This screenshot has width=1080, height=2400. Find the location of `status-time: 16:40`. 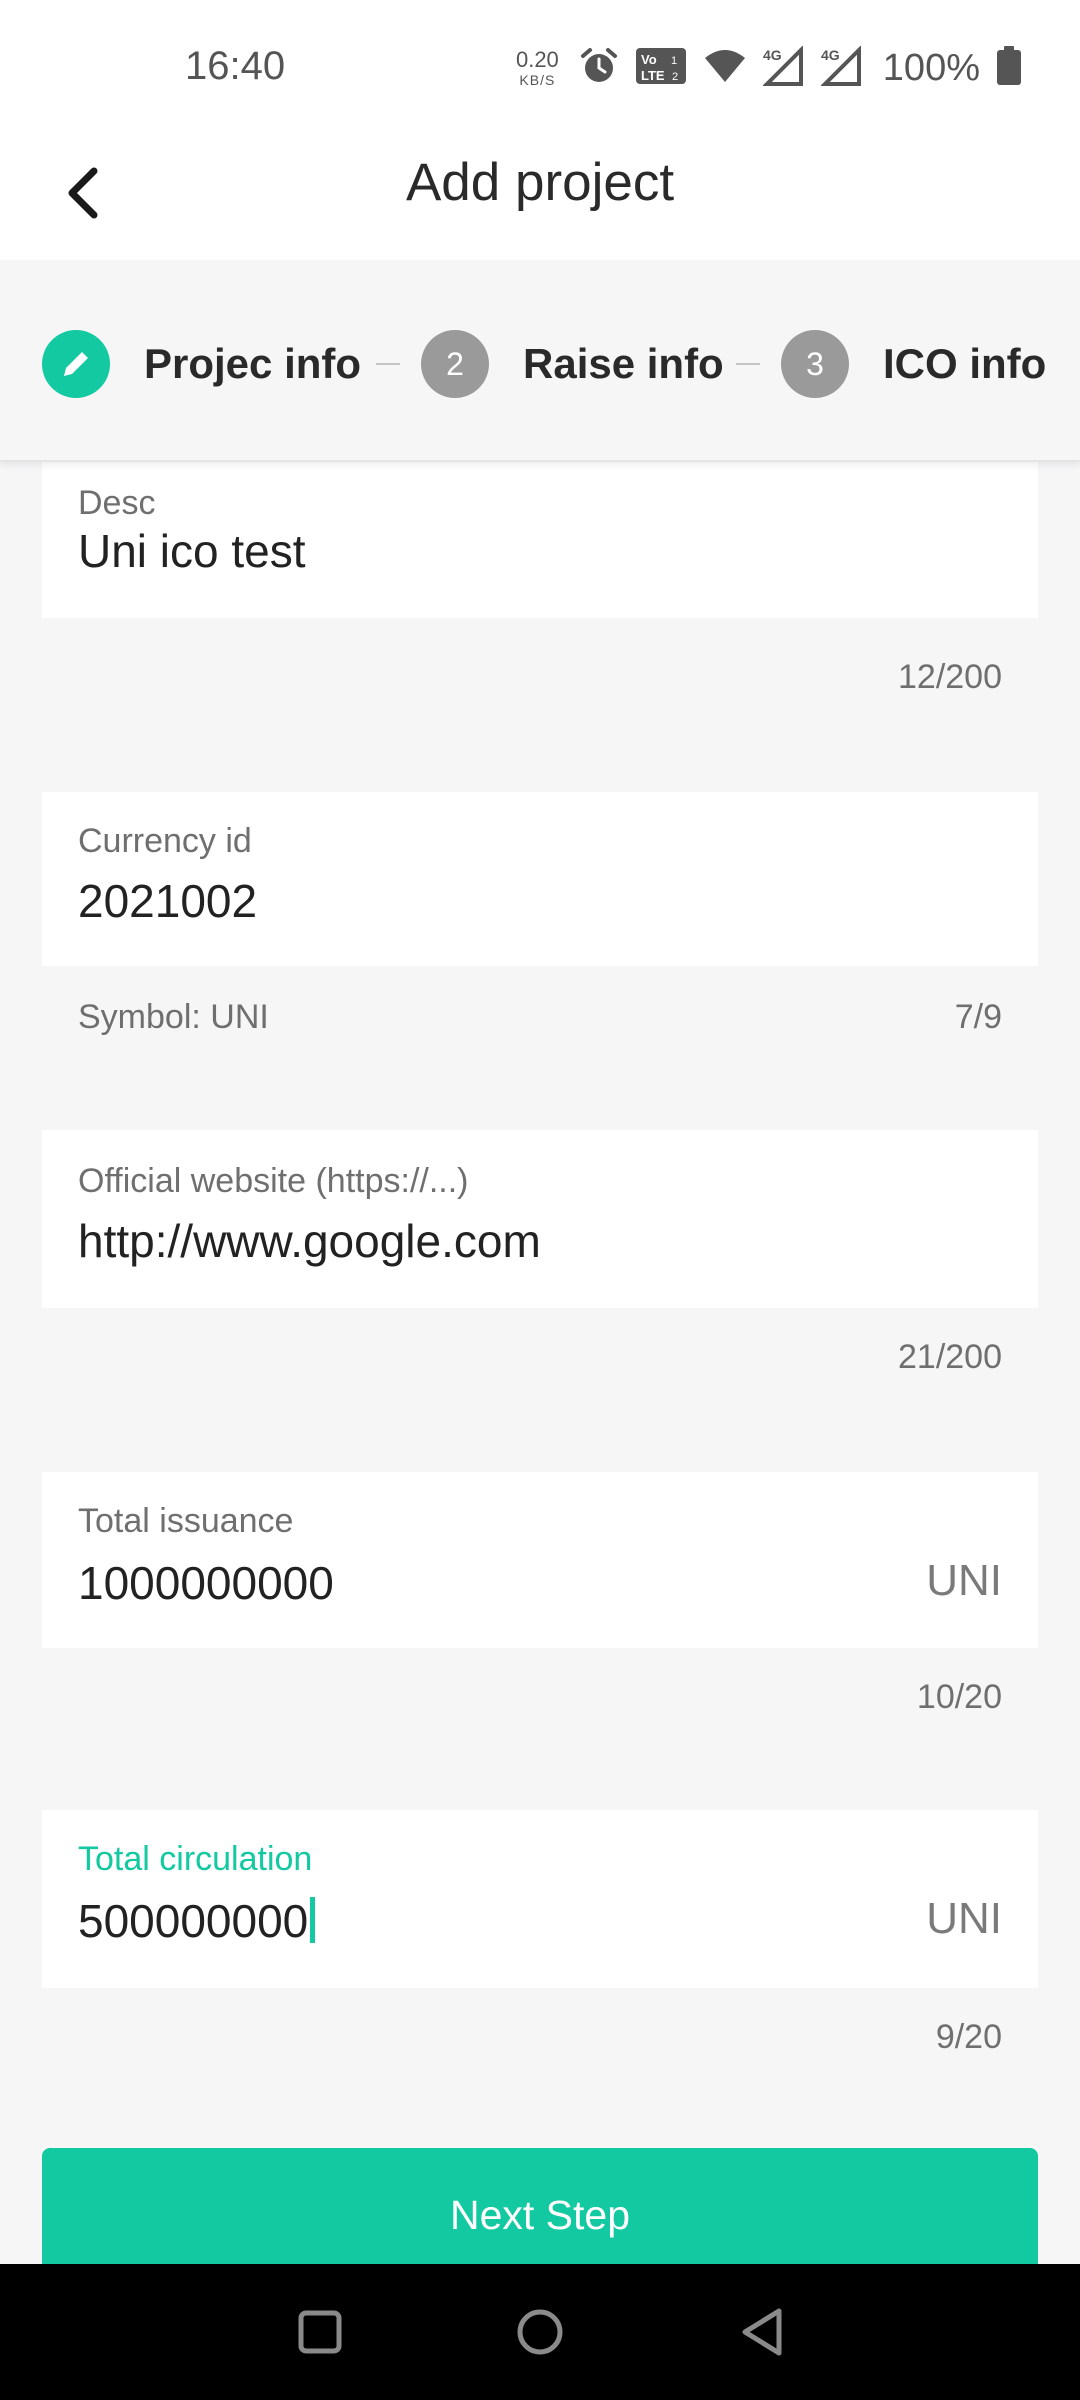

status-time: 16:40 is located at coordinates (235, 66).